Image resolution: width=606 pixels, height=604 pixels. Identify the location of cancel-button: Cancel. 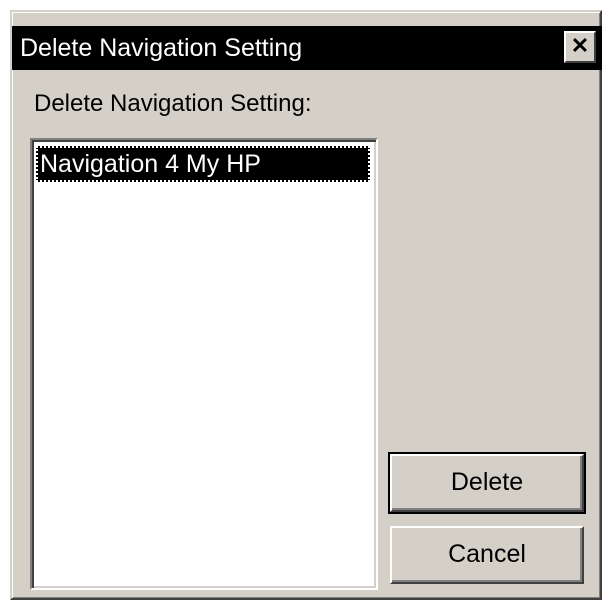
(487, 555).